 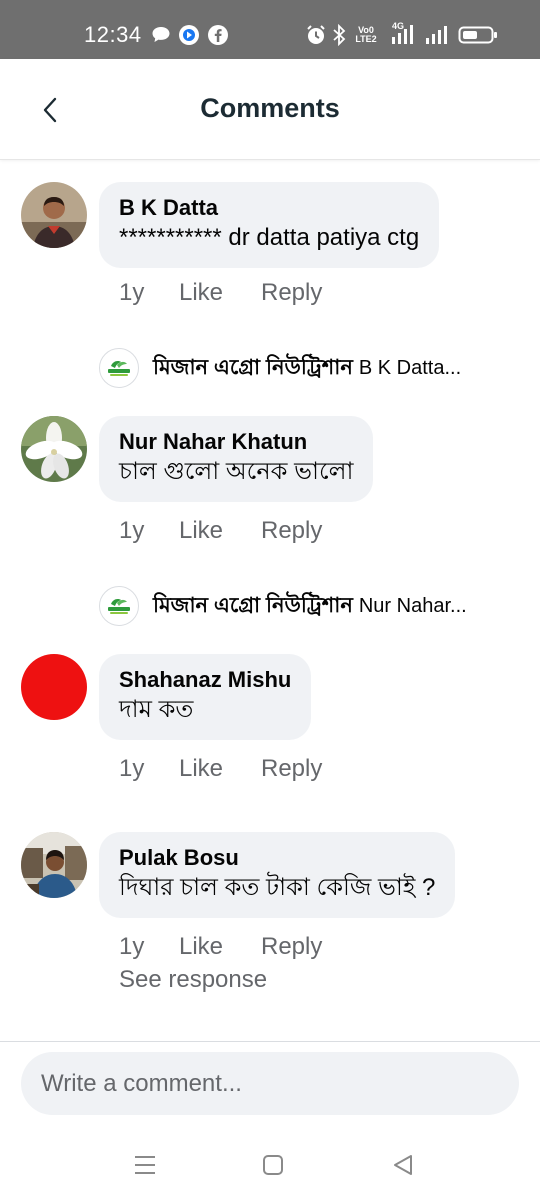 What do you see at coordinates (269, 208) in the screenshot?
I see `comment-author: B K Datta` at bounding box center [269, 208].